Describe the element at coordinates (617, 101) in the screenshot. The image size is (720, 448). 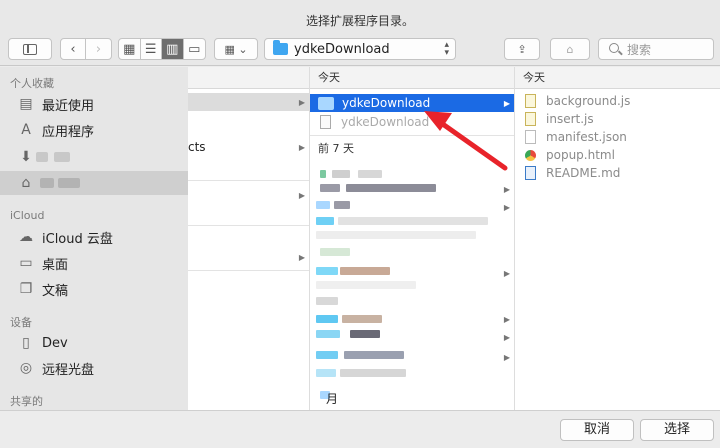
I see `file-row: background.js` at that location.